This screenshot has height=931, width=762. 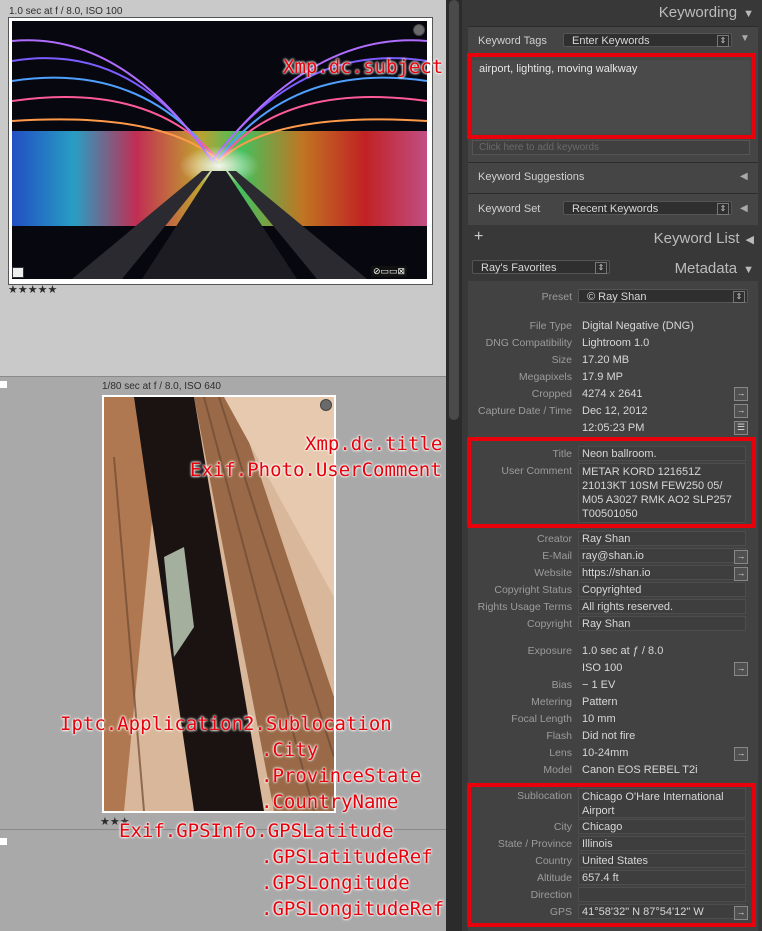 What do you see at coordinates (330, 802) in the screenshot?
I see `annotation-country: .CountryName` at bounding box center [330, 802].